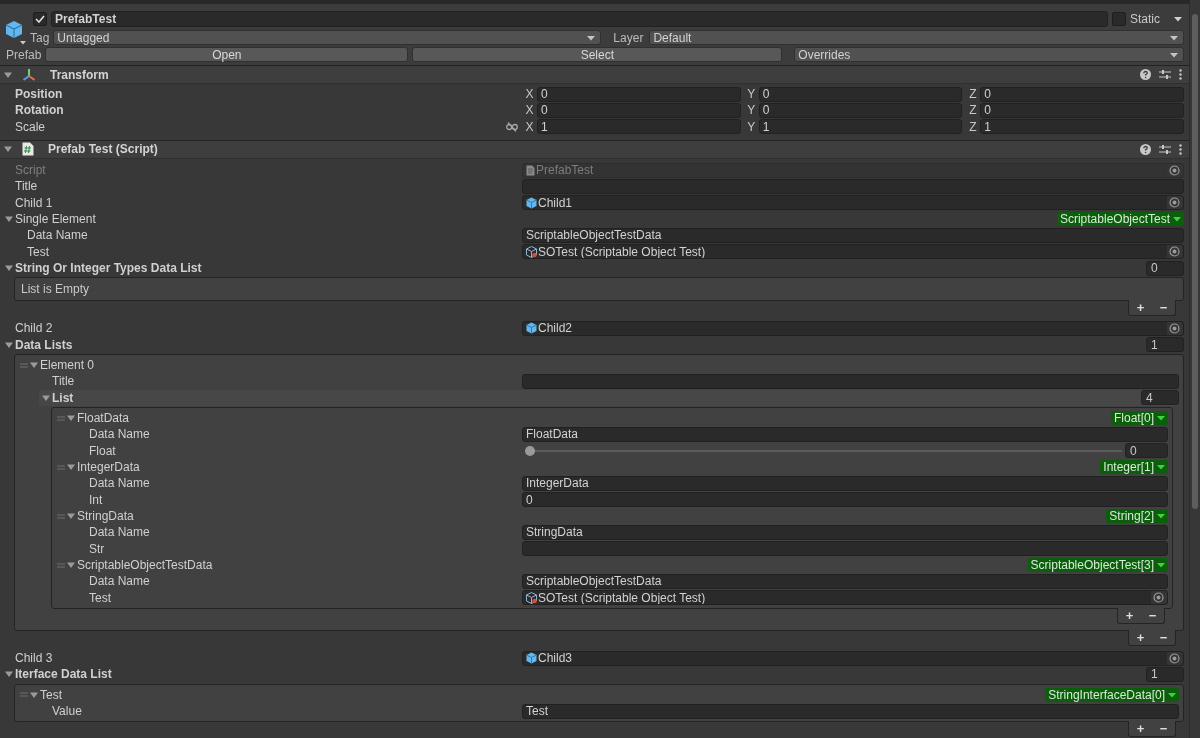 The image size is (1200, 738). What do you see at coordinates (30, 126) in the screenshot?
I see `property-label: Scale` at bounding box center [30, 126].